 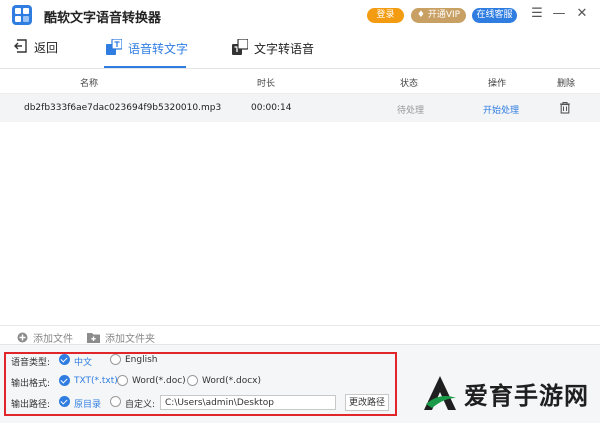 I want to click on header-status: 状态, so click(x=409, y=84).